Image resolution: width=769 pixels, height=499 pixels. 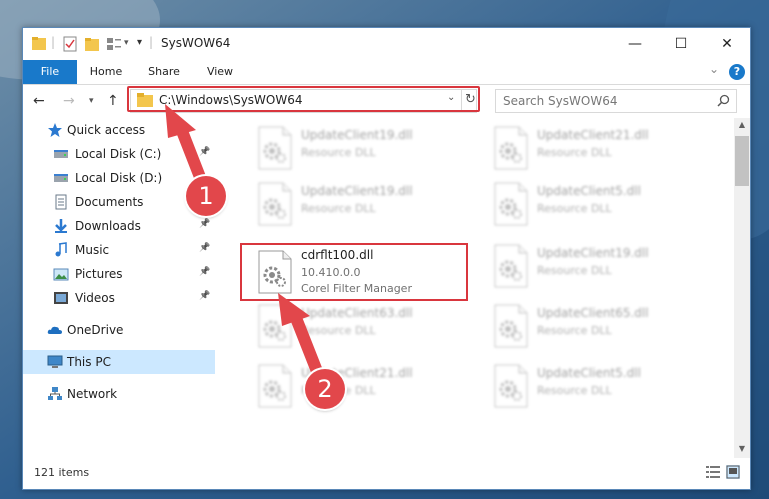 What do you see at coordinates (61, 298) in the screenshot?
I see `videos-icon` at bounding box center [61, 298].